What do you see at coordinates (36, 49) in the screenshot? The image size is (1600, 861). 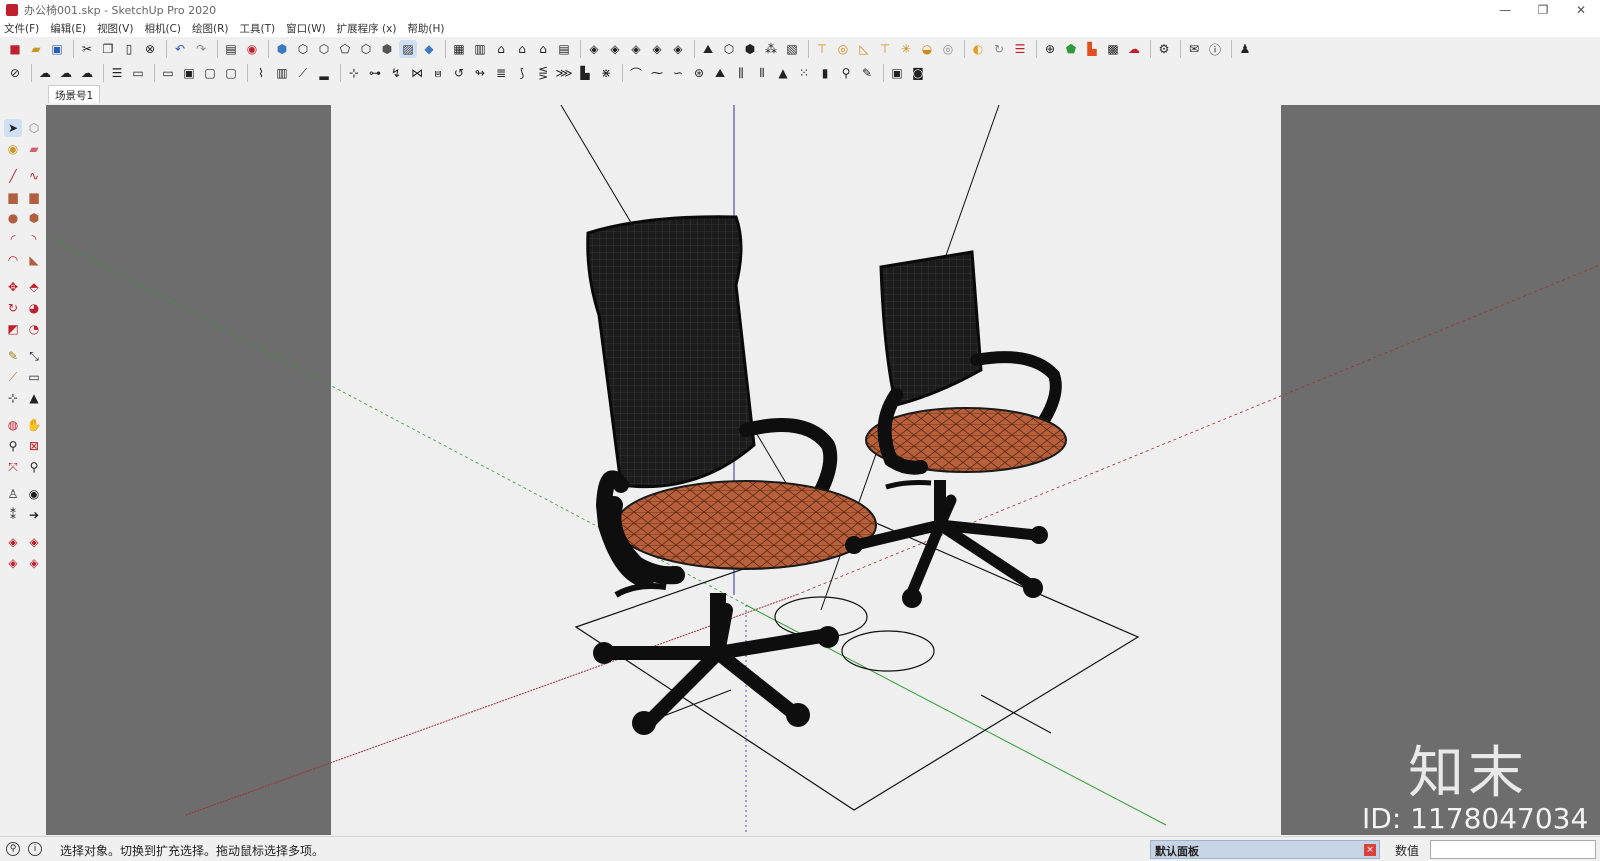 I see `open-folder-icon: ▰` at bounding box center [36, 49].